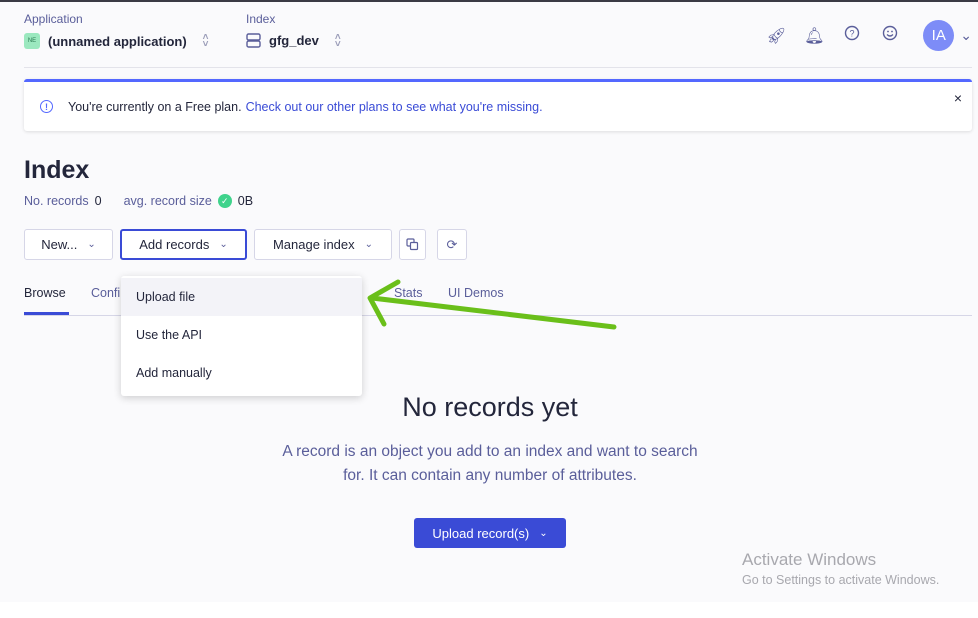 Image resolution: width=978 pixels, height=618 pixels. What do you see at coordinates (809, 559) in the screenshot?
I see `watermark-title: Activate Windows` at bounding box center [809, 559].